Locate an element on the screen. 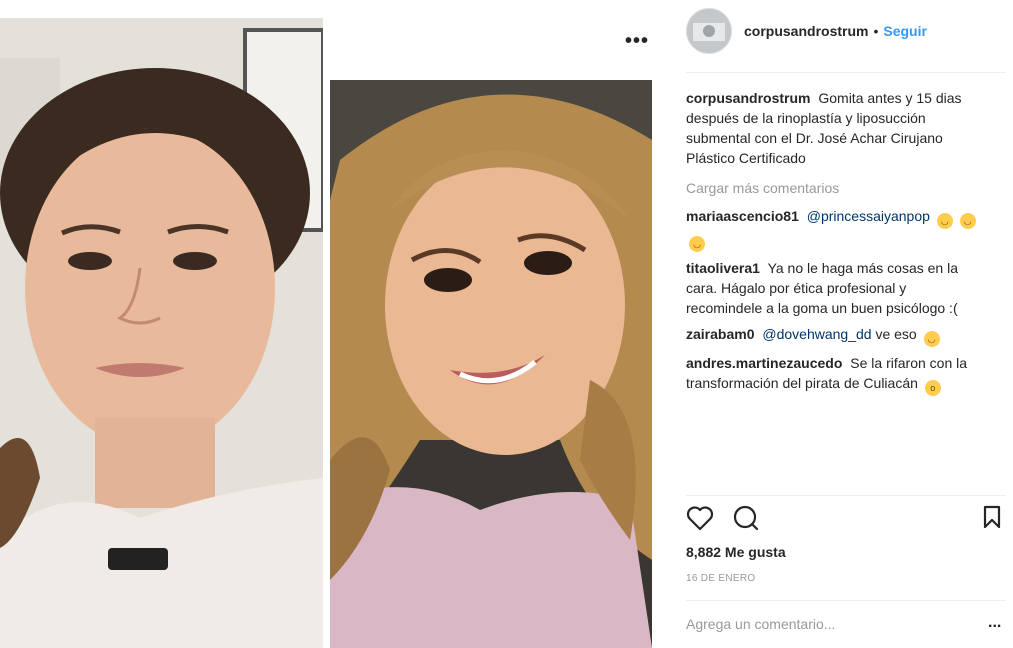 Image resolution: width=1013 pixels, height=648 pixels. comment-icon is located at coordinates (746, 520).